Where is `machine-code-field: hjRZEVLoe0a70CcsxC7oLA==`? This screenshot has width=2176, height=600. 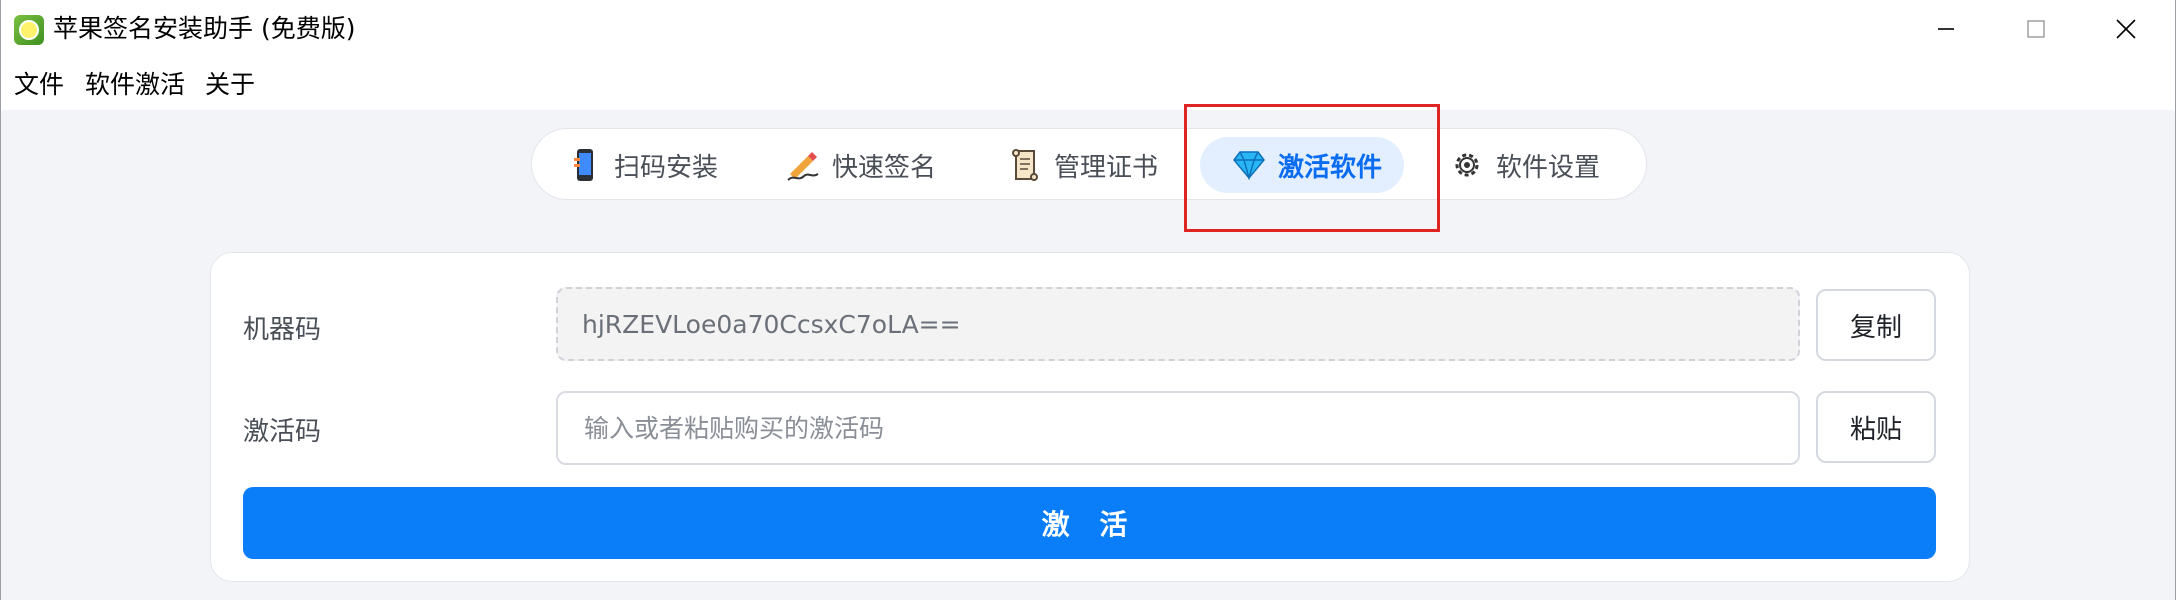 machine-code-field: hjRZEVLoe0a70CcsxC7oLA== is located at coordinates (1178, 324).